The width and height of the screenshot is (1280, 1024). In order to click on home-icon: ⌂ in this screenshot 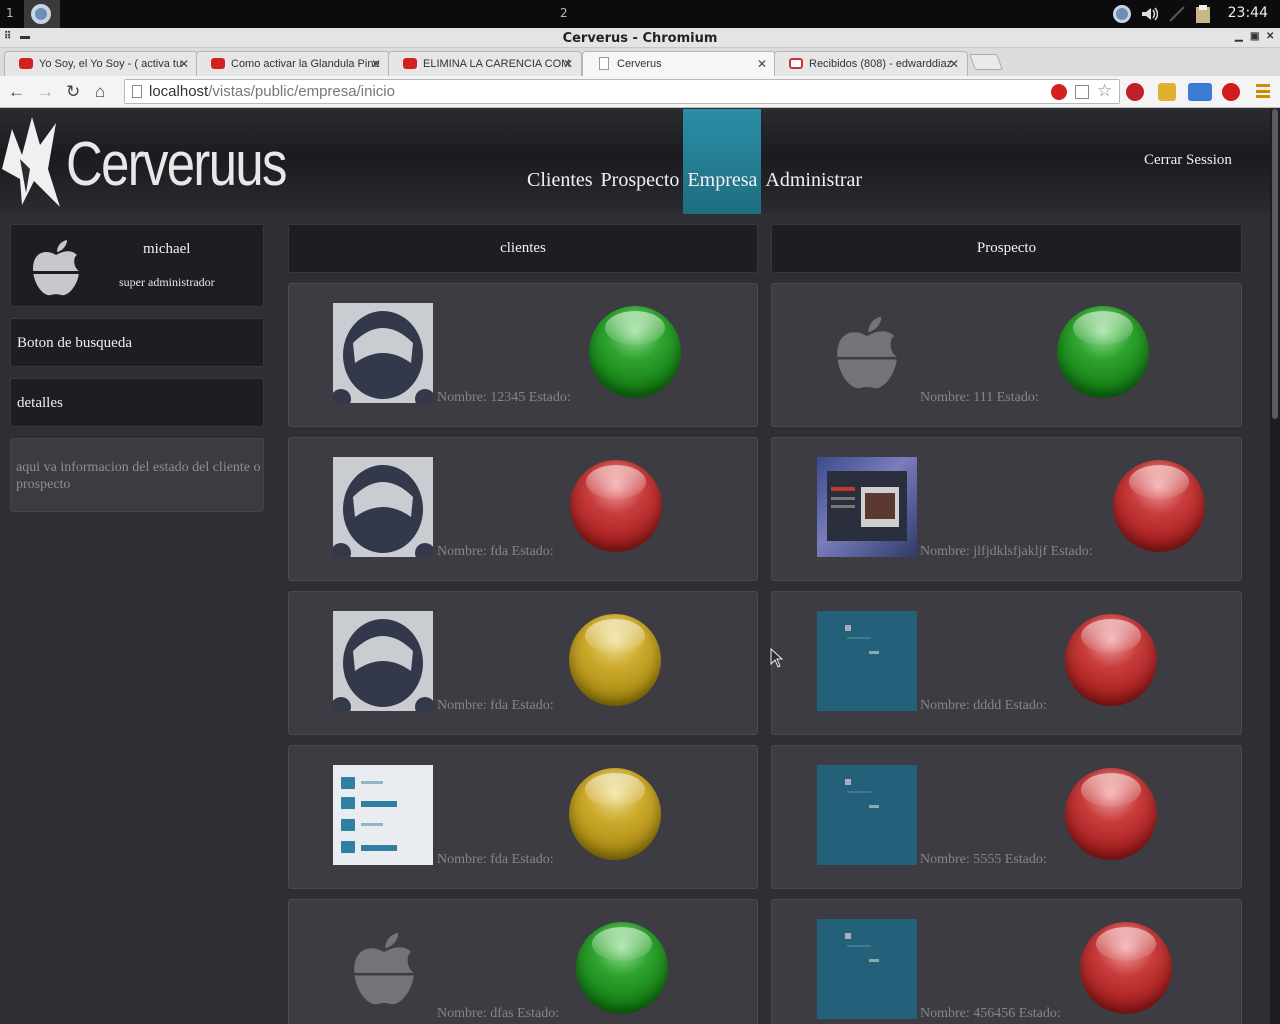, I will do `click(100, 92)`.